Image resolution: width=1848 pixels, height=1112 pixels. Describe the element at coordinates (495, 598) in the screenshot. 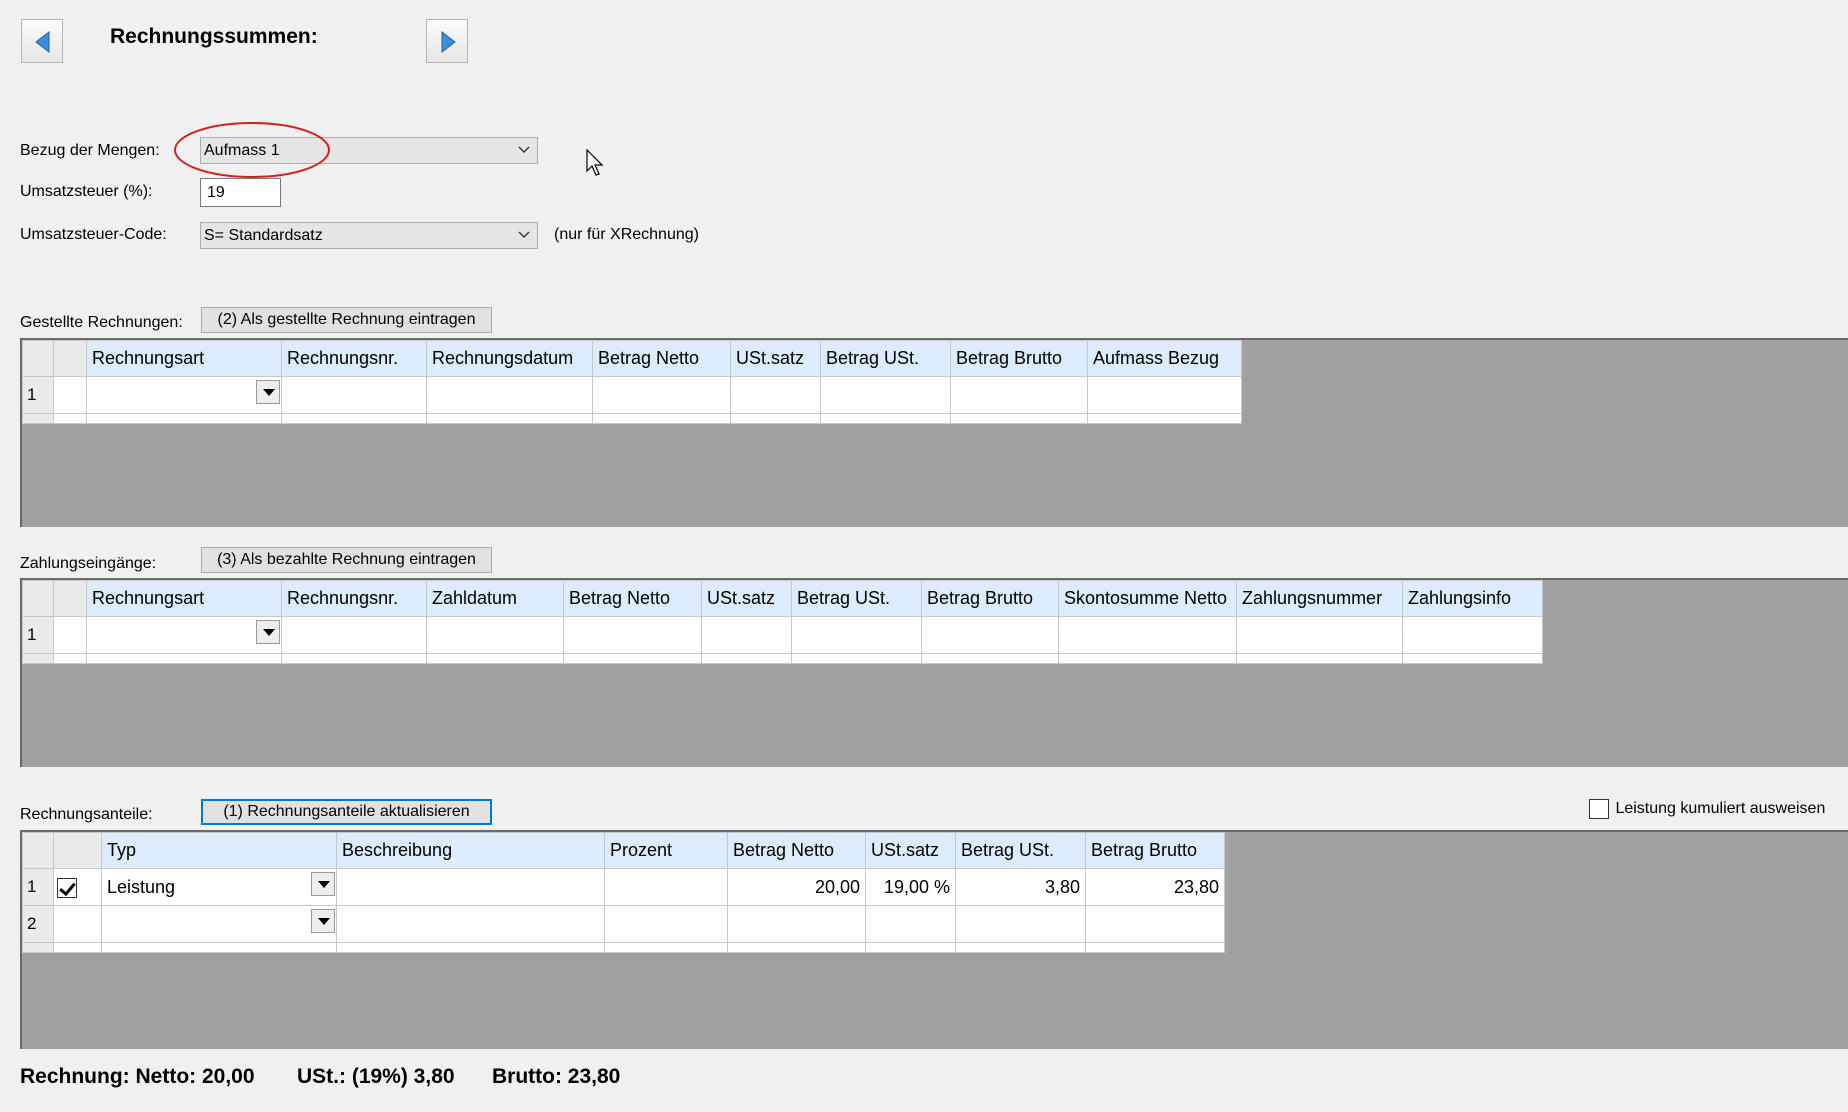

I see `column-header: Zahldatum` at that location.